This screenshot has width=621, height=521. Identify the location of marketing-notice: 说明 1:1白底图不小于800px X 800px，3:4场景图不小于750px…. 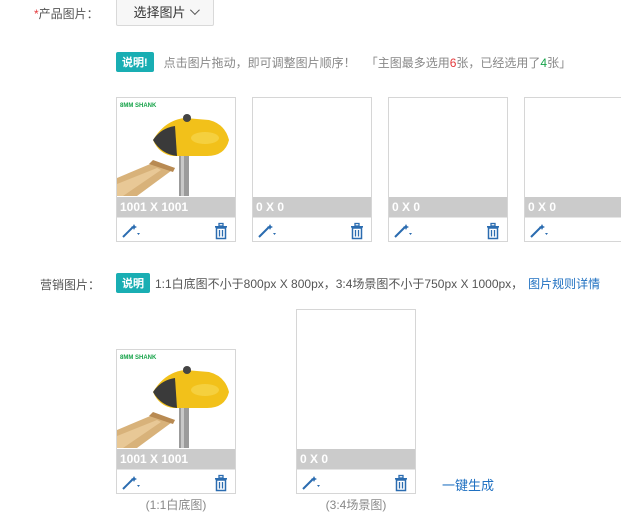
(358, 283).